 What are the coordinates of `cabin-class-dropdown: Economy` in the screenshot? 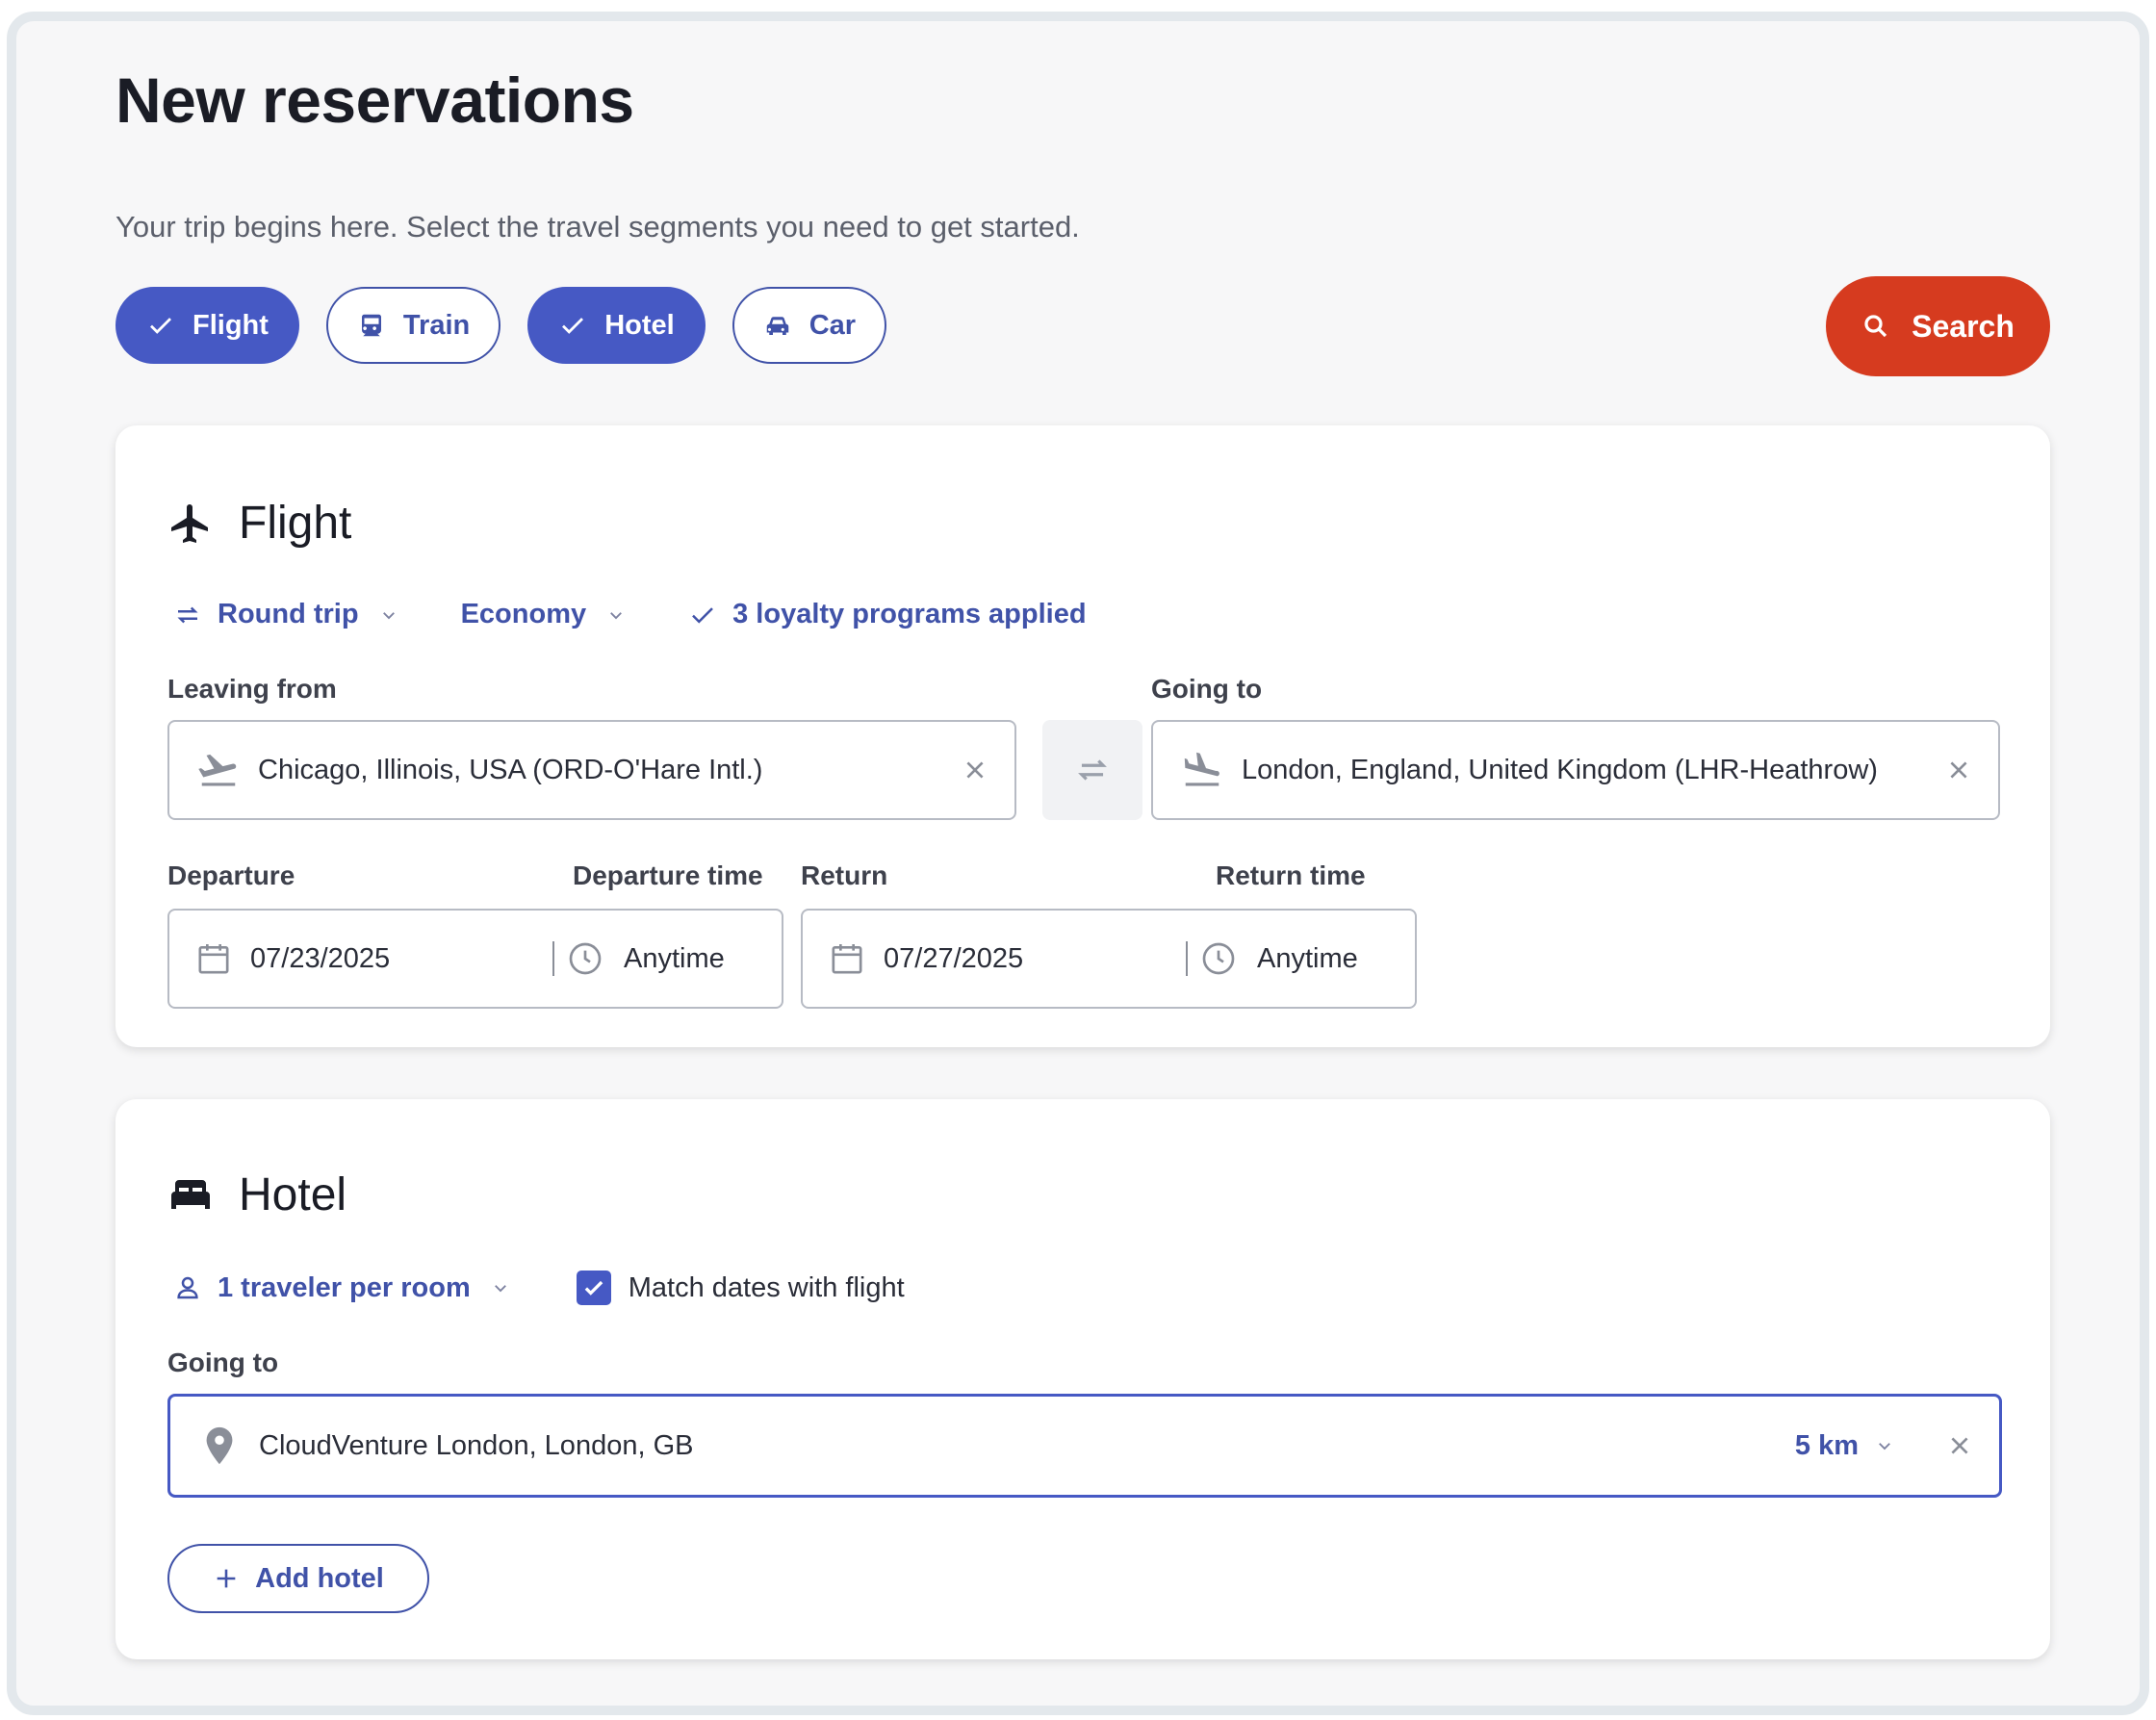 It's located at (543, 614).